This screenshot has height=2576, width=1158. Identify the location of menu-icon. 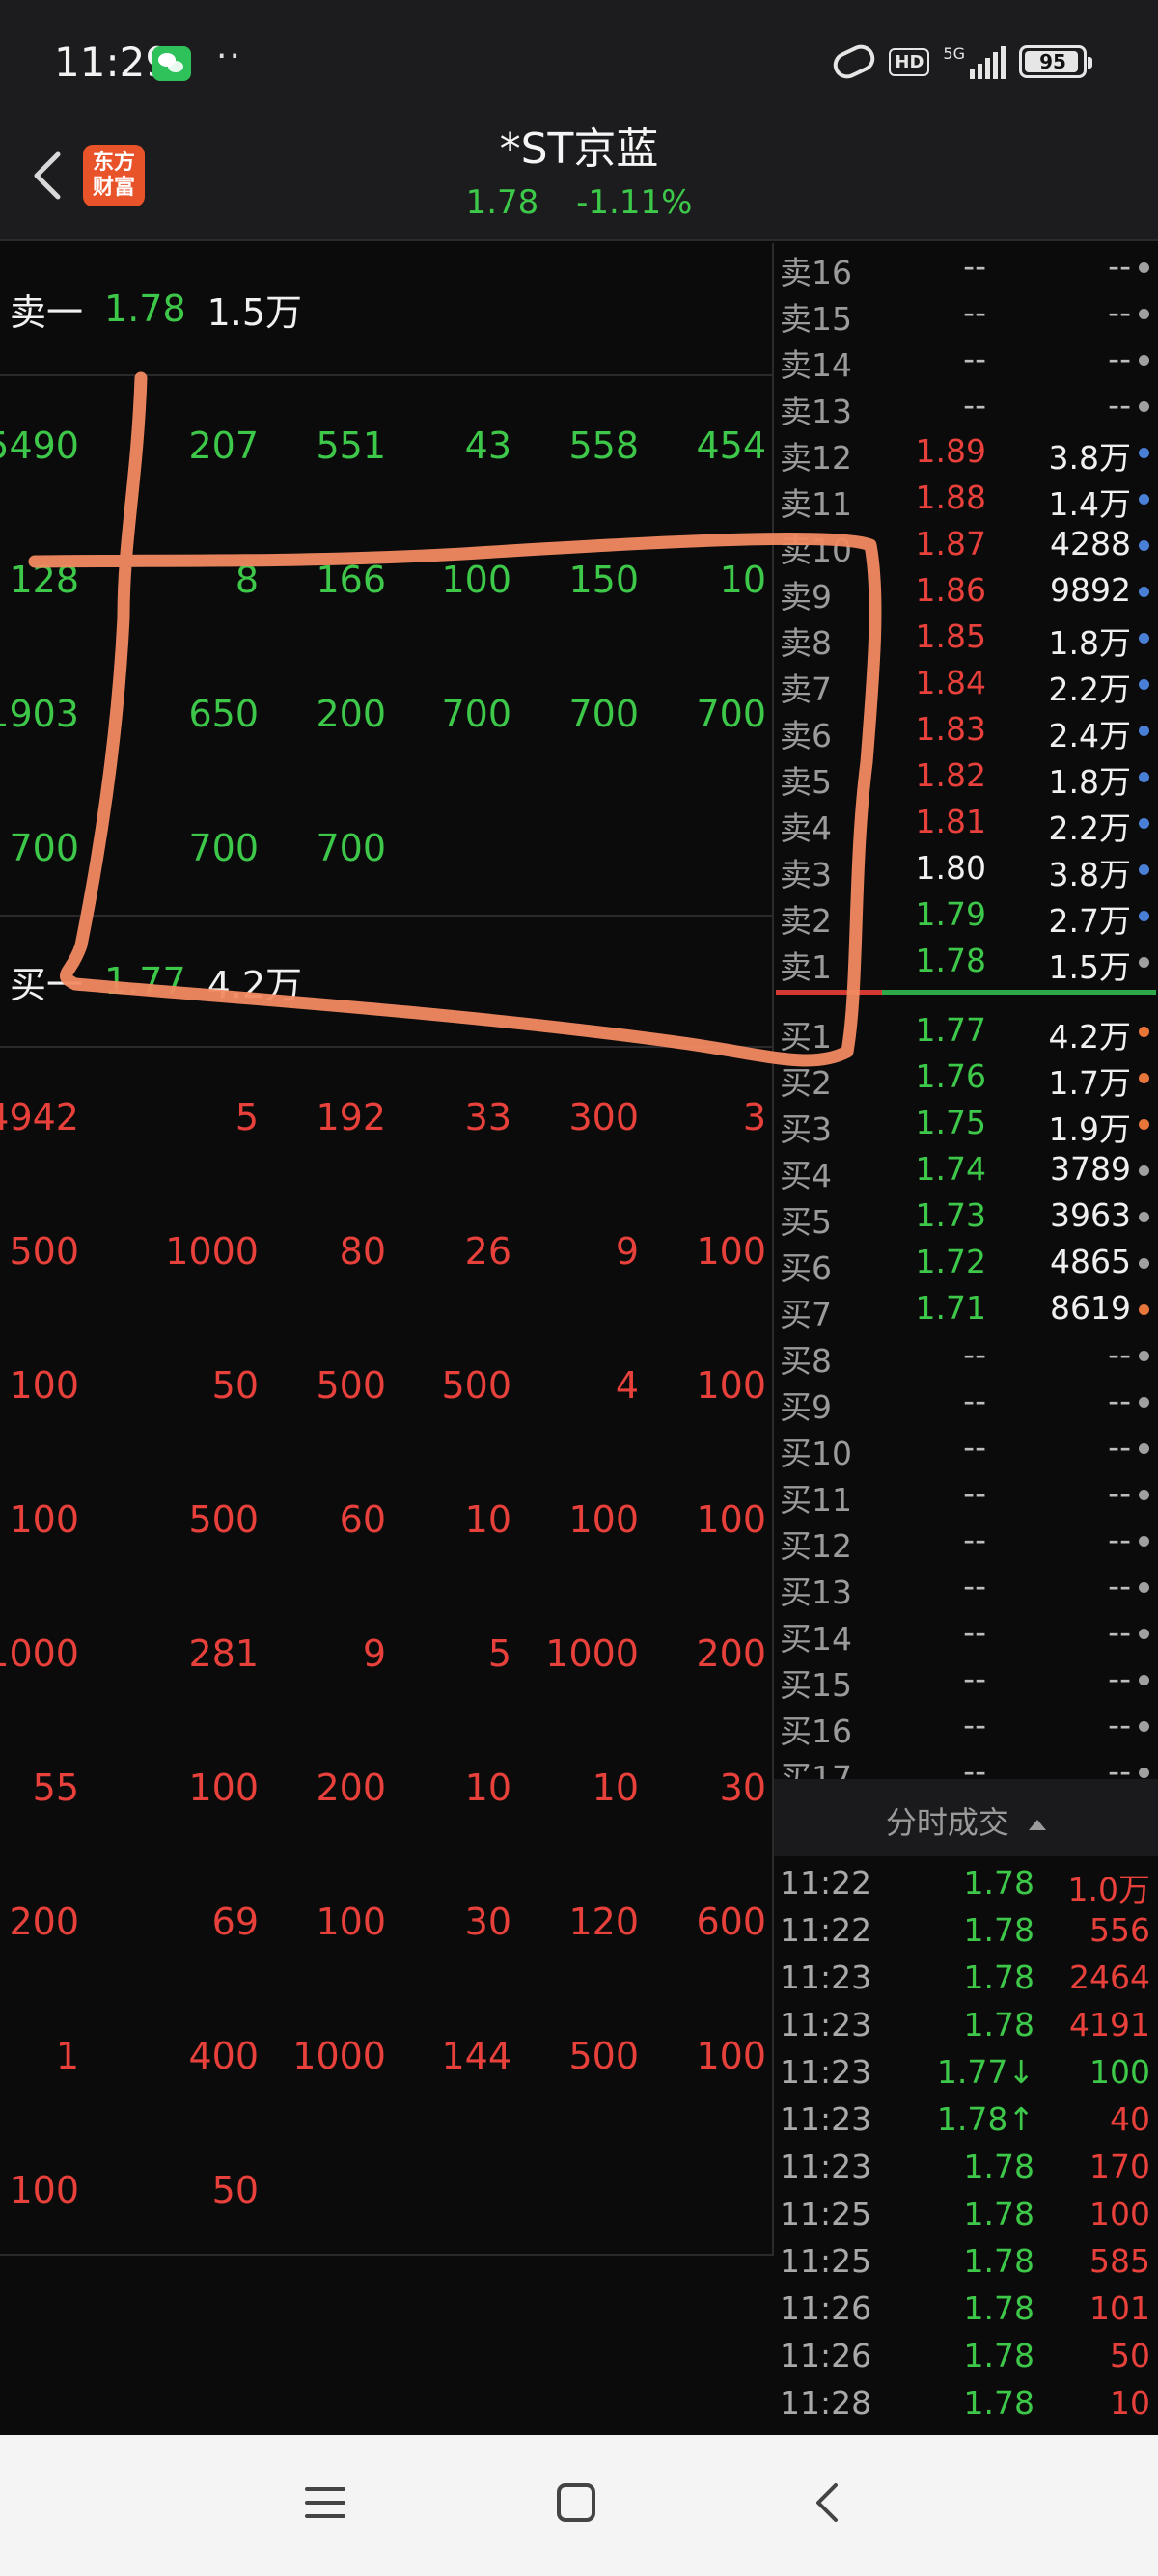
(325, 2503).